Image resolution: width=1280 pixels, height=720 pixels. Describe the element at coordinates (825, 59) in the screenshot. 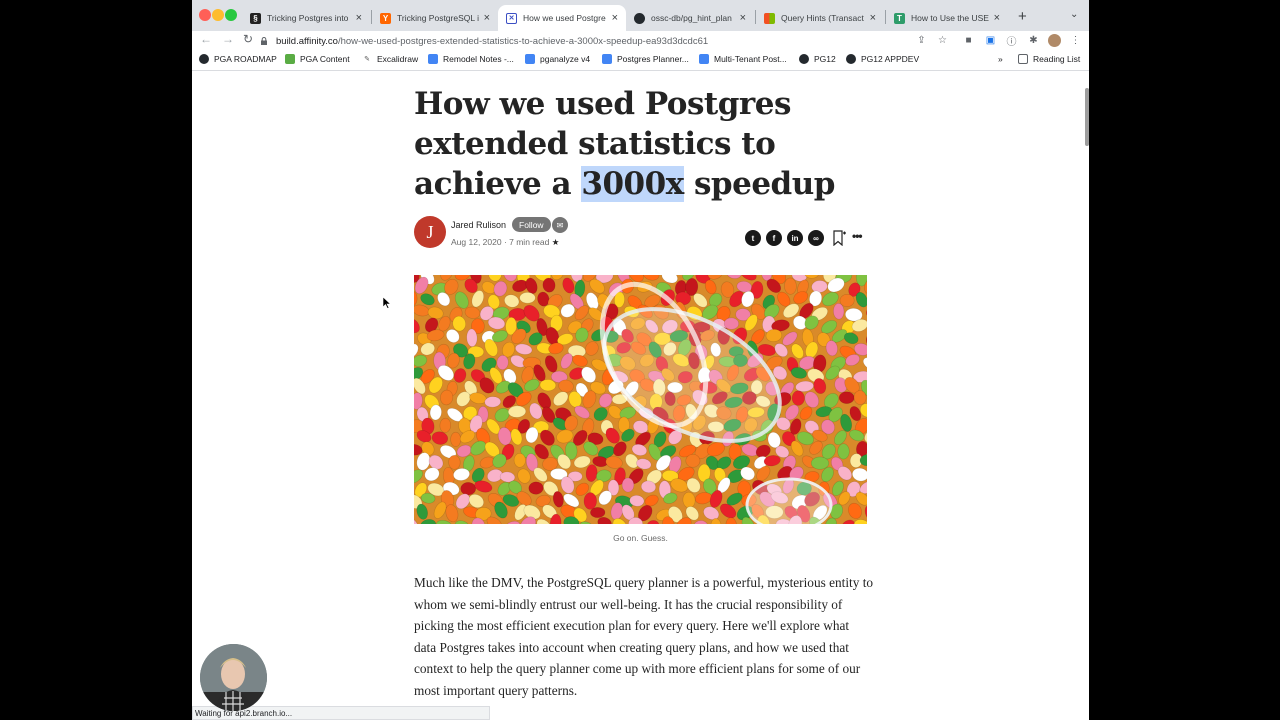

I see `bookmark-label: PG12` at that location.